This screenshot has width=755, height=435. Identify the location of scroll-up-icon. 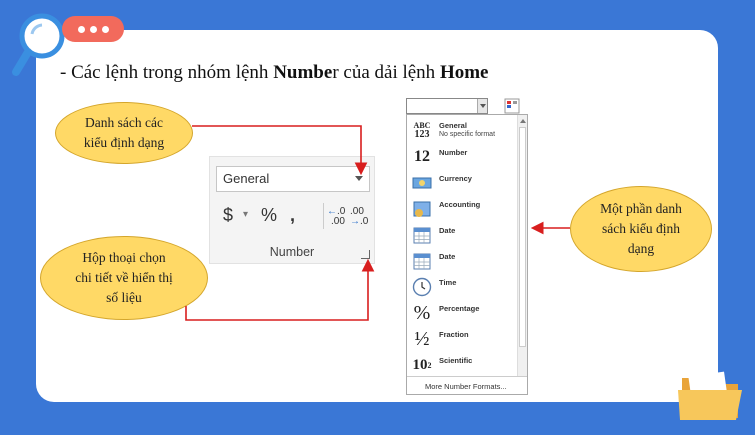
(523, 121).